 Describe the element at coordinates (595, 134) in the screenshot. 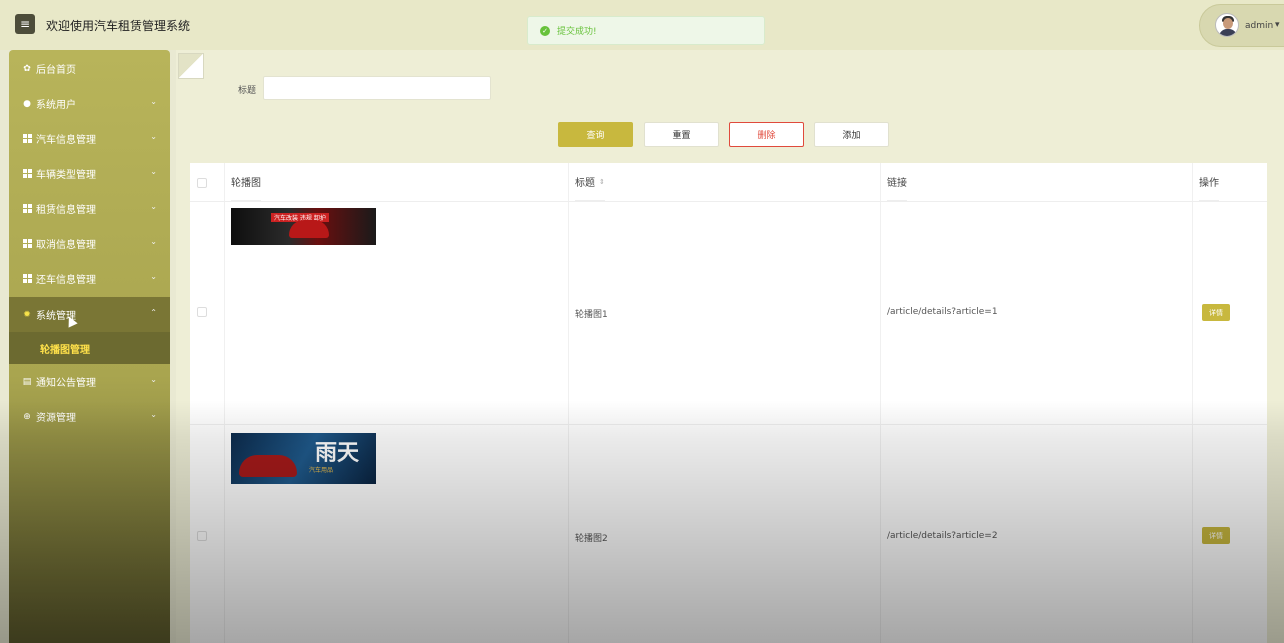

I see `query-button: 查询` at that location.